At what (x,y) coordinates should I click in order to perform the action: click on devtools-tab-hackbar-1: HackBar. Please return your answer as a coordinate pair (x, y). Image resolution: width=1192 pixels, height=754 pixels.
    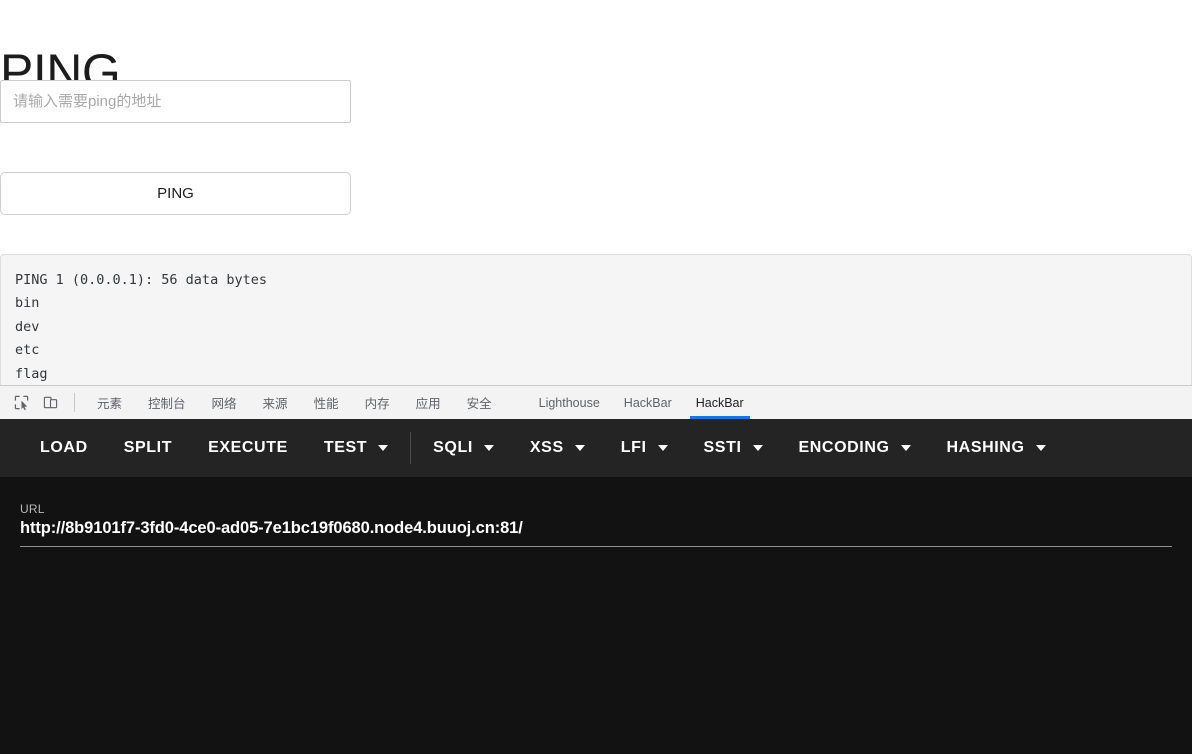
    Looking at the image, I should click on (648, 402).